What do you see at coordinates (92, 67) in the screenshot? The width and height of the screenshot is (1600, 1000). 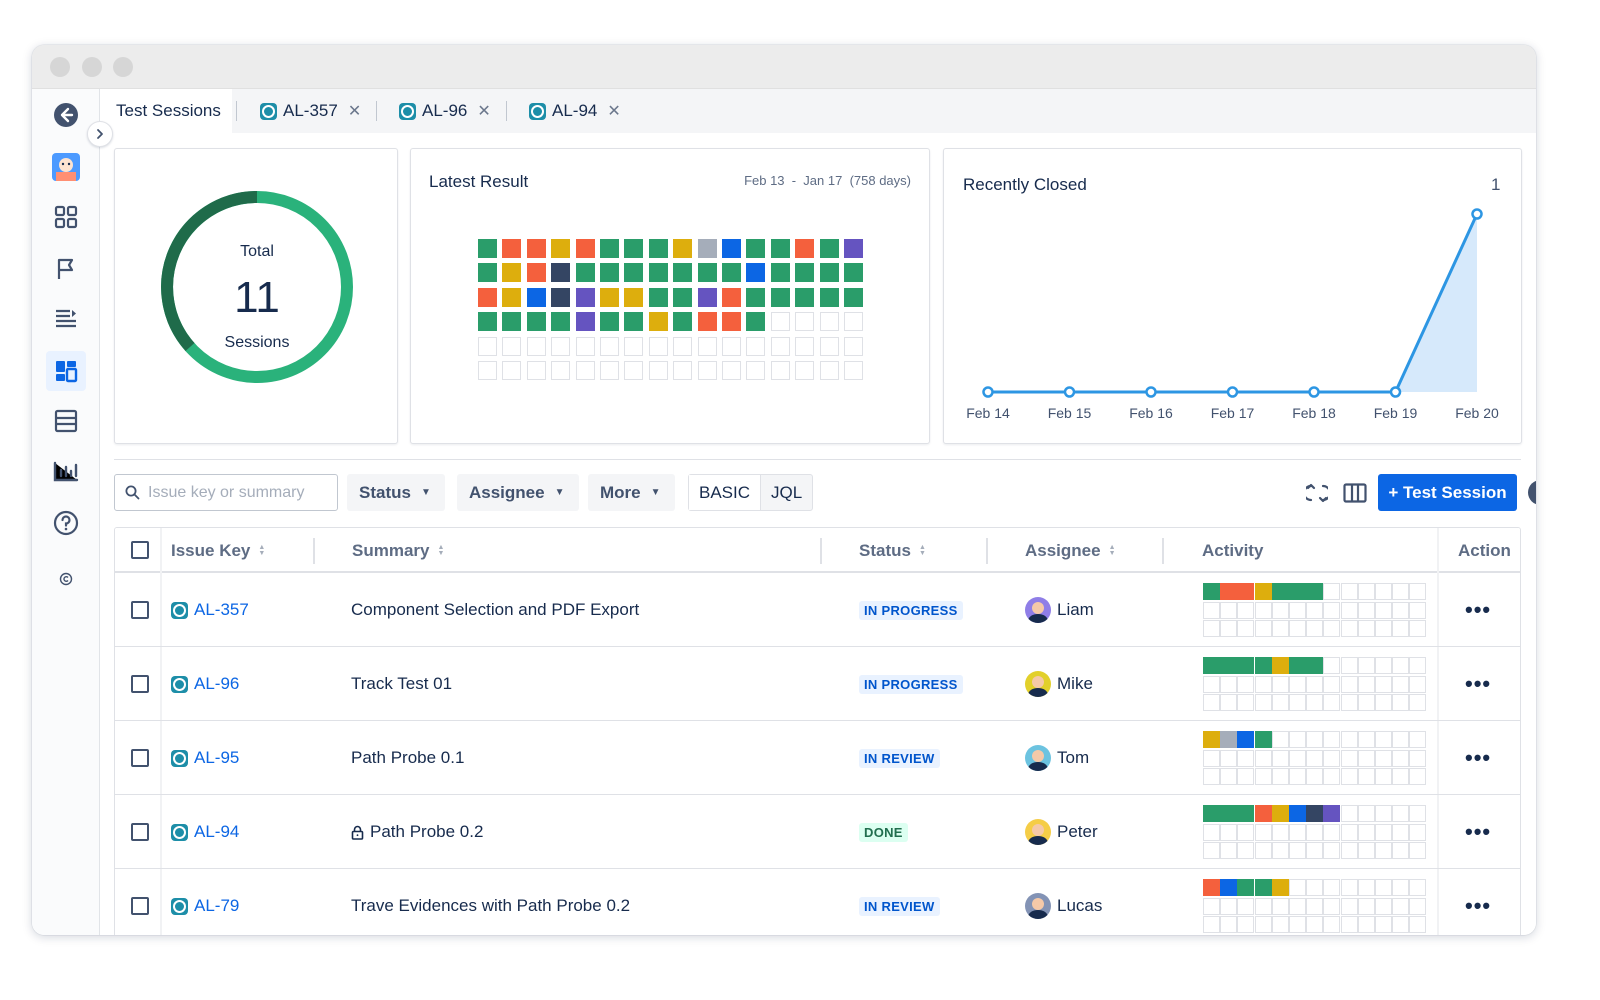 I see `window-minimize-dot` at bounding box center [92, 67].